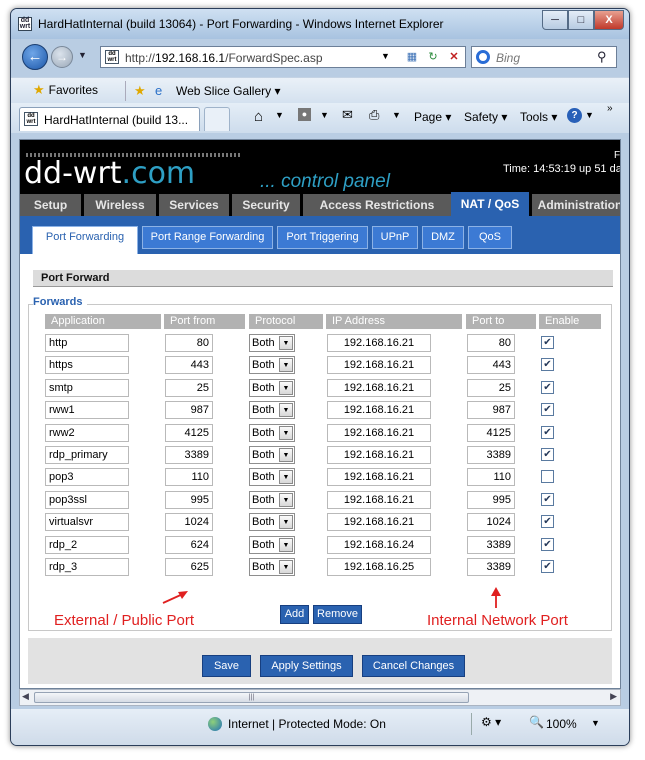 The width and height of the screenshot is (645, 760). I want to click on subtab-qos: QoS, so click(490, 237).